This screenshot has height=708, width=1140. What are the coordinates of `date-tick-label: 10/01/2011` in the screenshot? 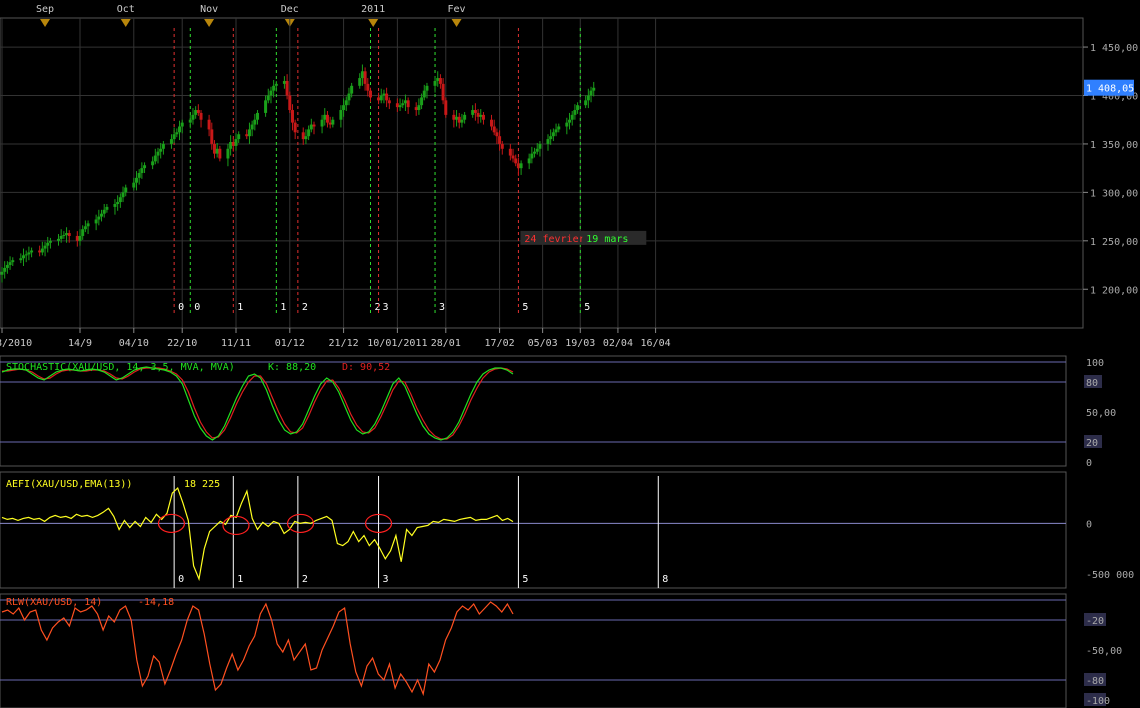 It's located at (397, 343).